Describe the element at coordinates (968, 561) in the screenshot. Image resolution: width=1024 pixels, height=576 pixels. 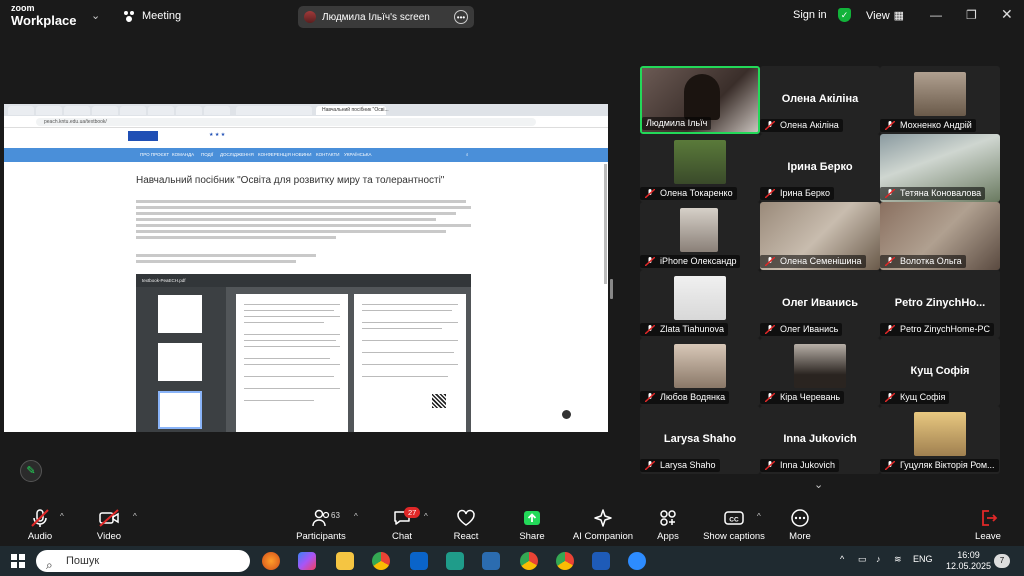
I see `clock: 16:09 12.05.2025` at that location.